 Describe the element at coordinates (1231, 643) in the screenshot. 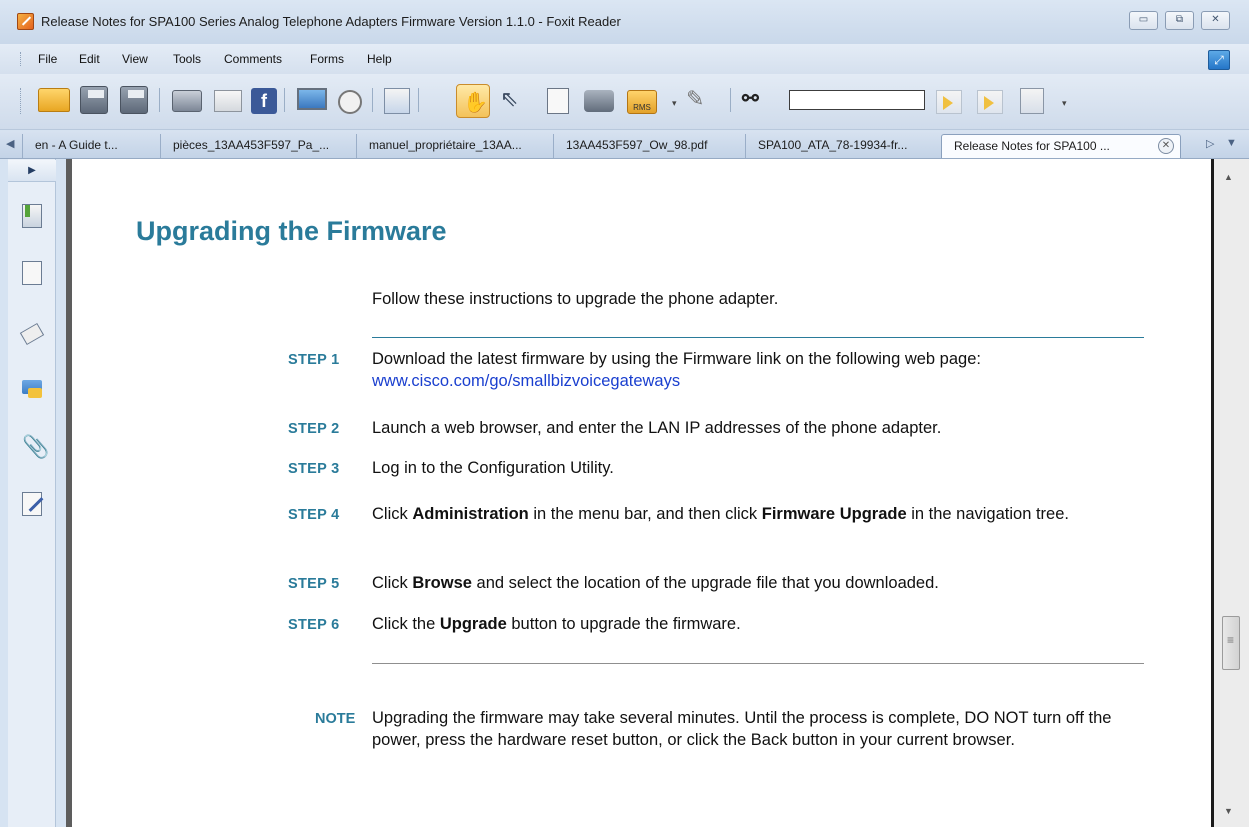

I see `scrollbar-thumb` at that location.